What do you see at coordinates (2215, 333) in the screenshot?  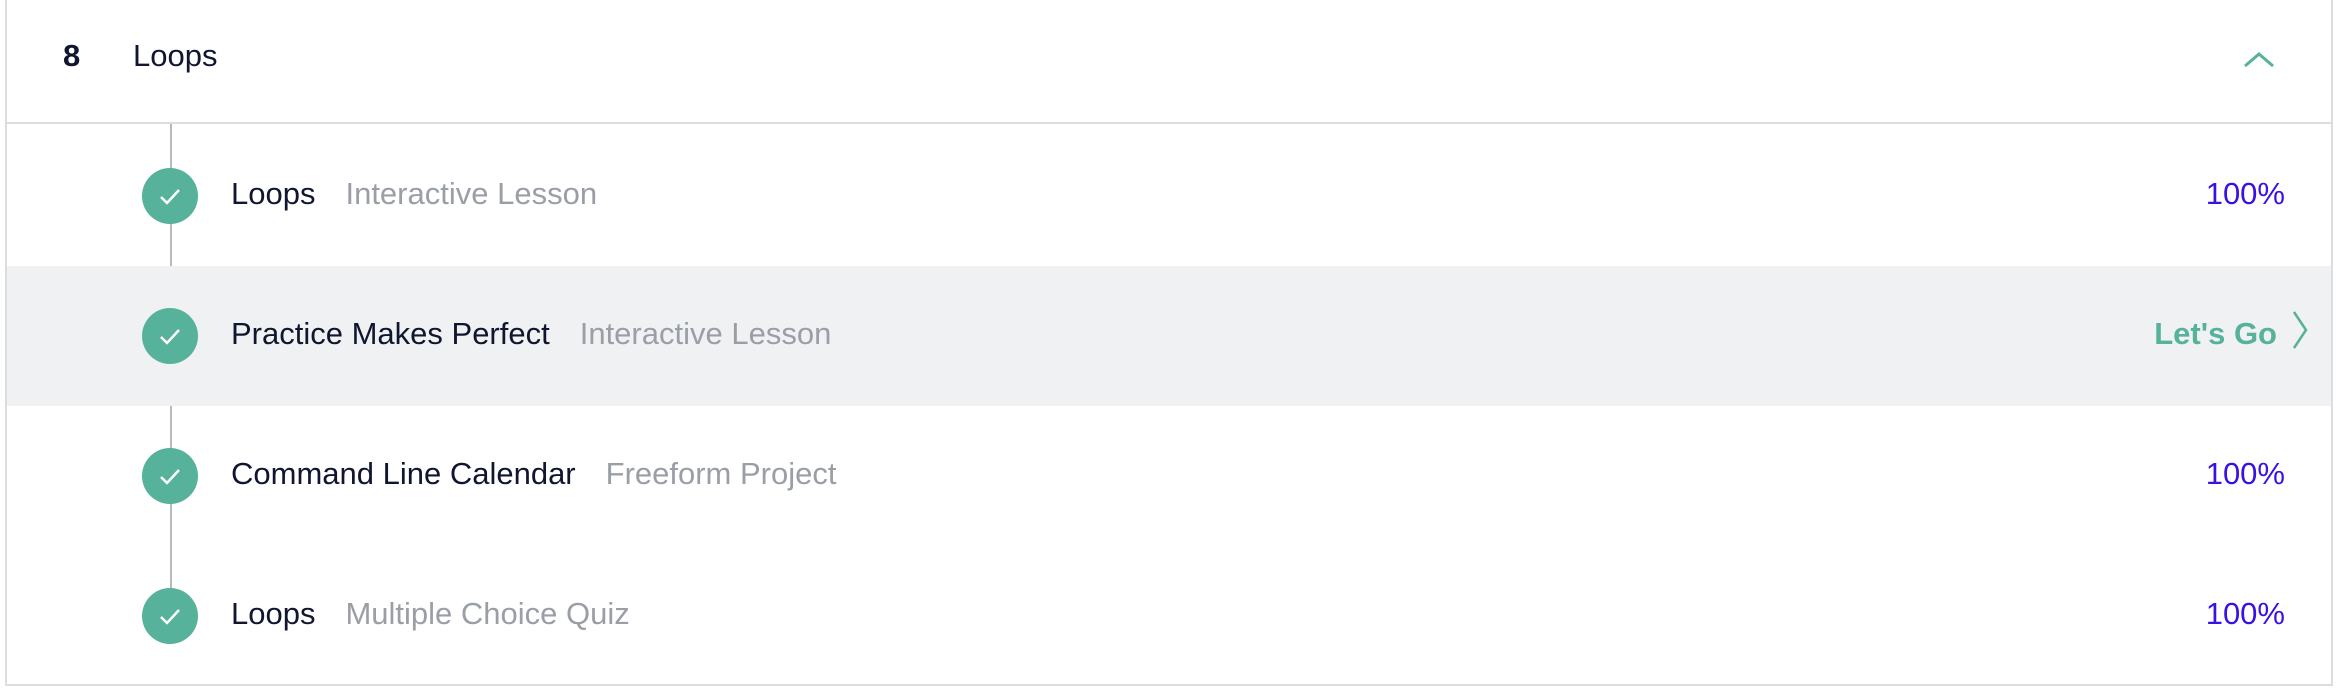 I see `lets-go-label: Let's Go` at bounding box center [2215, 333].